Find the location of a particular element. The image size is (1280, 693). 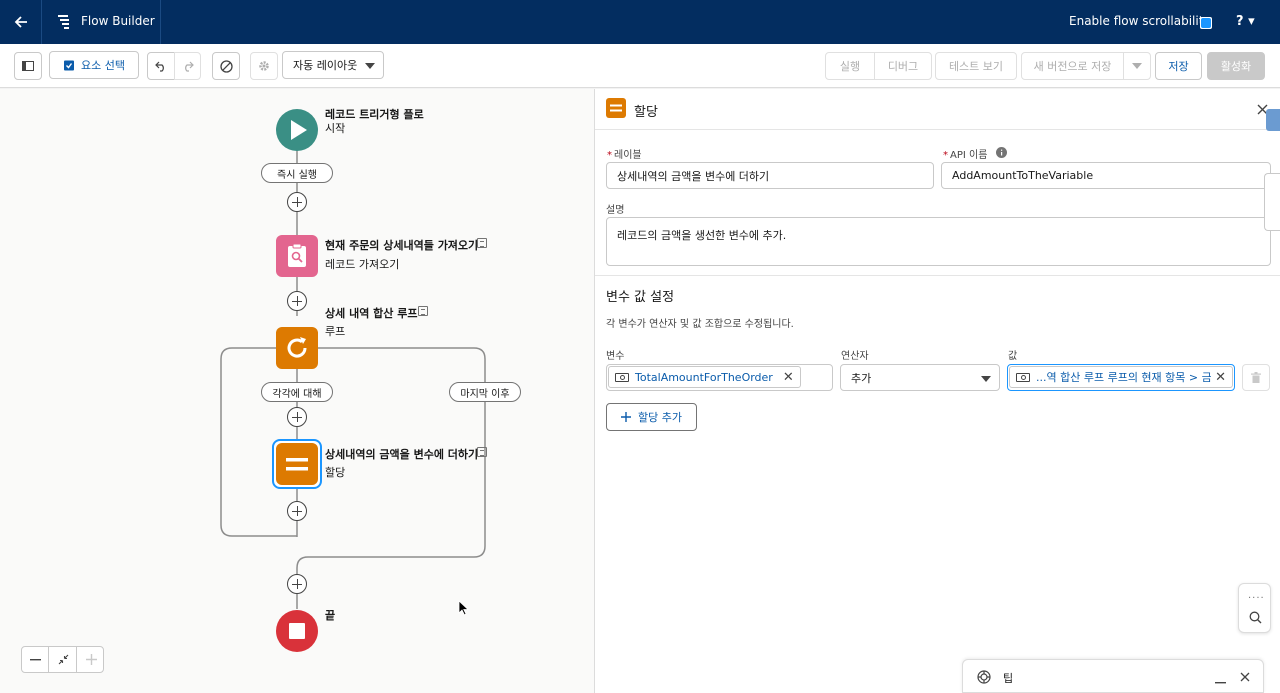

assignment-node-title: 상세내역의 금액을 변수에 더하기 is located at coordinates (402, 454).